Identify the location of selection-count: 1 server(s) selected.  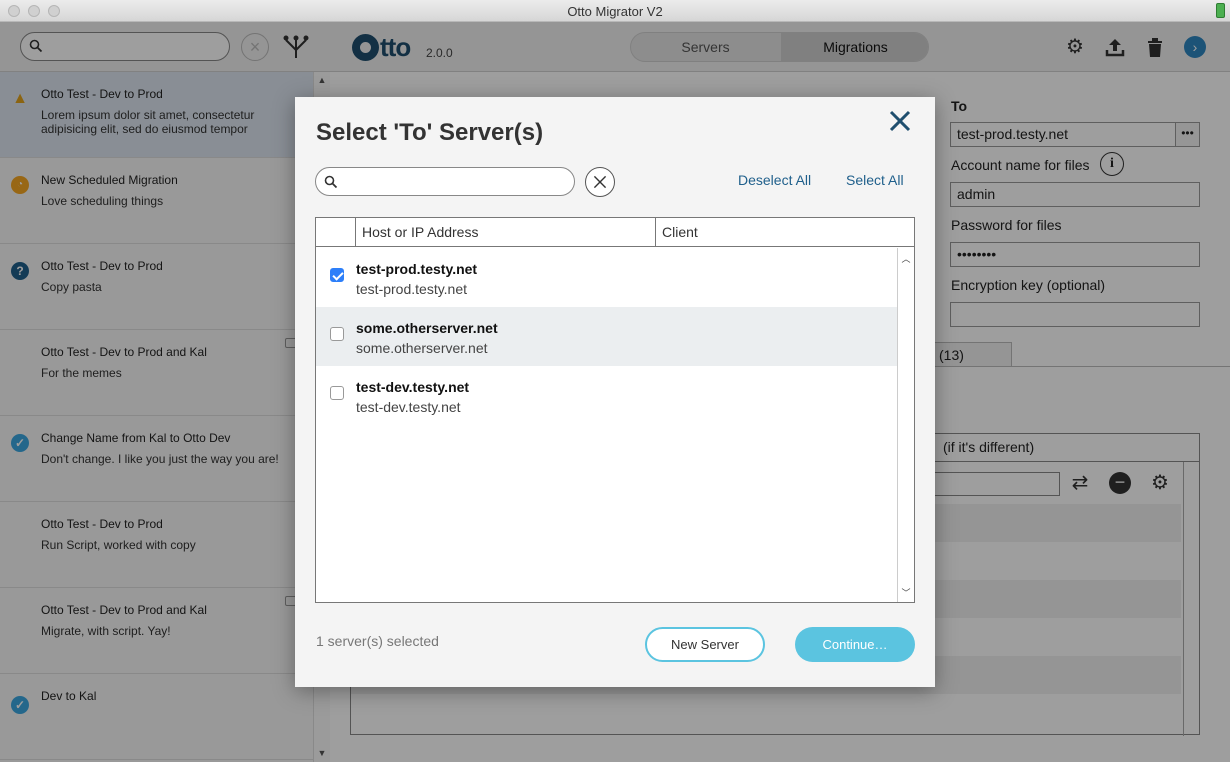
(377, 641).